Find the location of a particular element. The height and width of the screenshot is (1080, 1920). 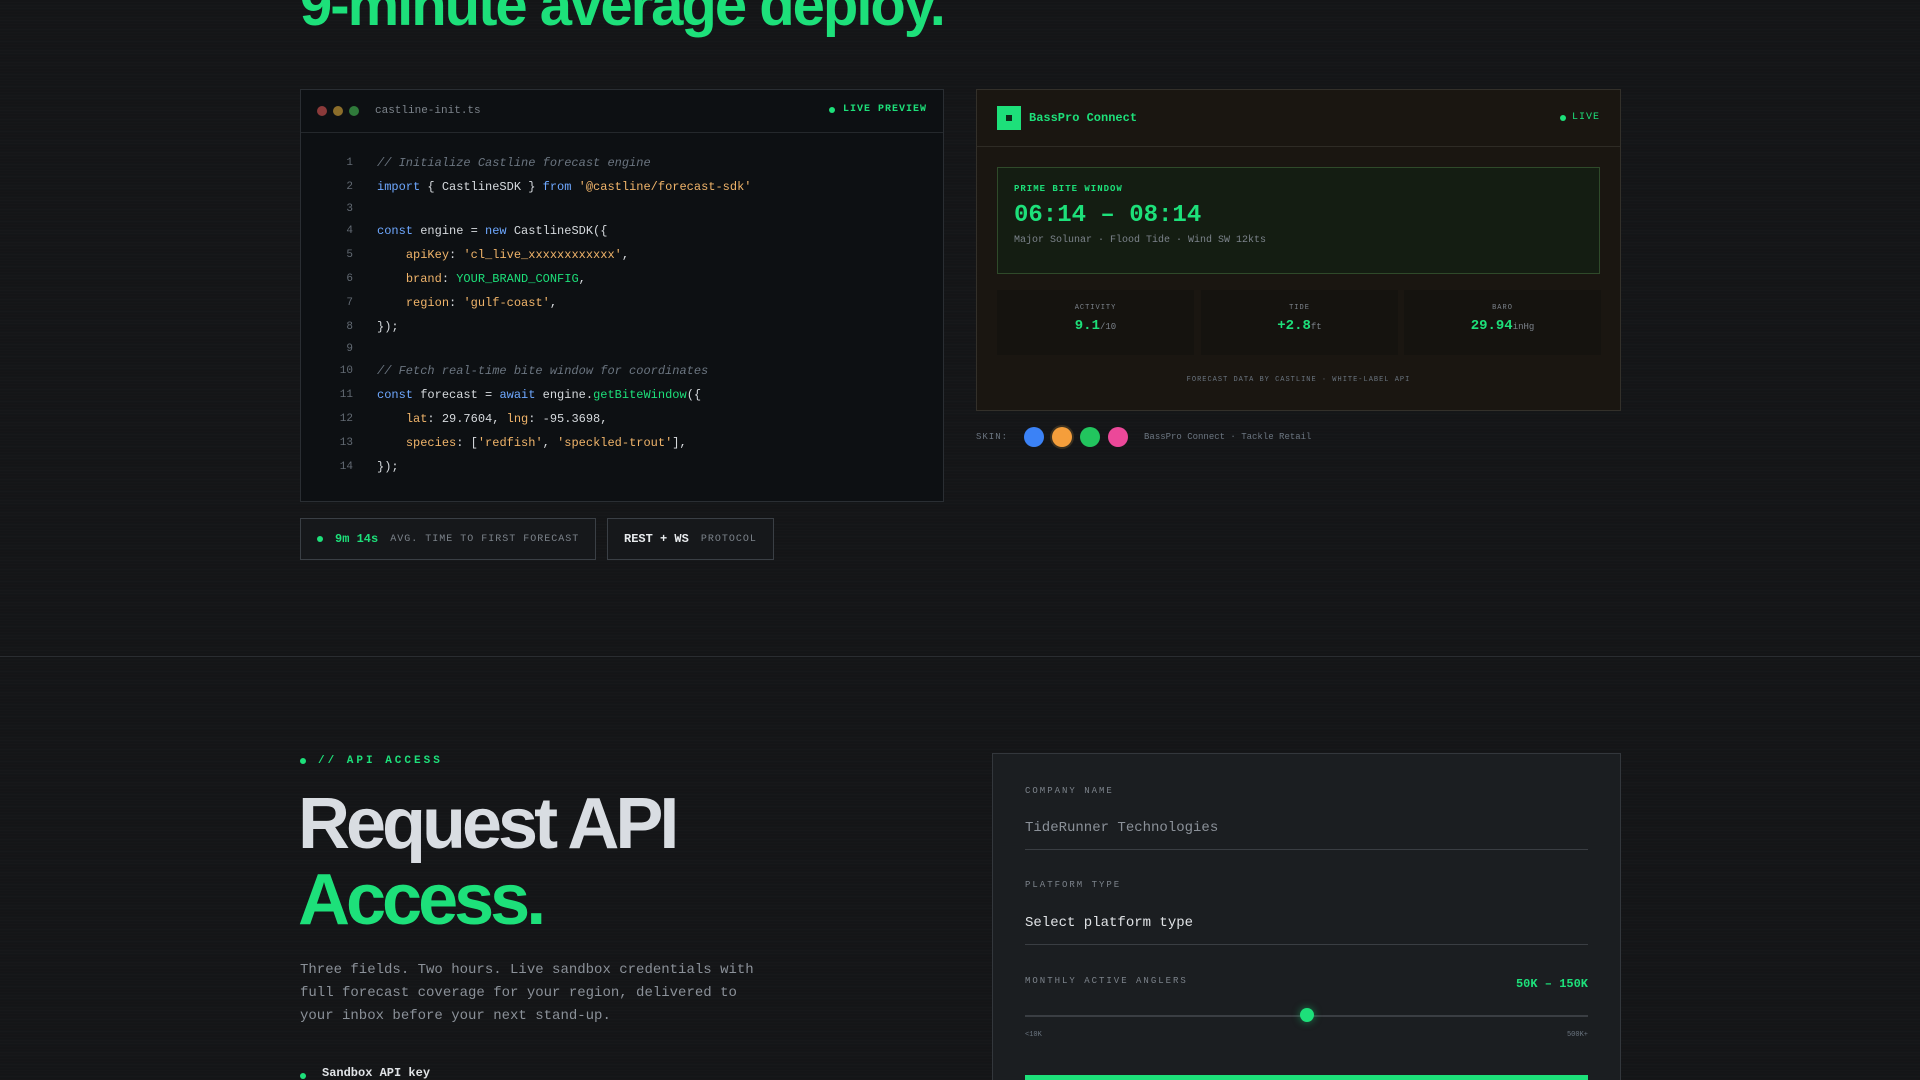

code-token: apiKey is located at coordinates (427, 255).